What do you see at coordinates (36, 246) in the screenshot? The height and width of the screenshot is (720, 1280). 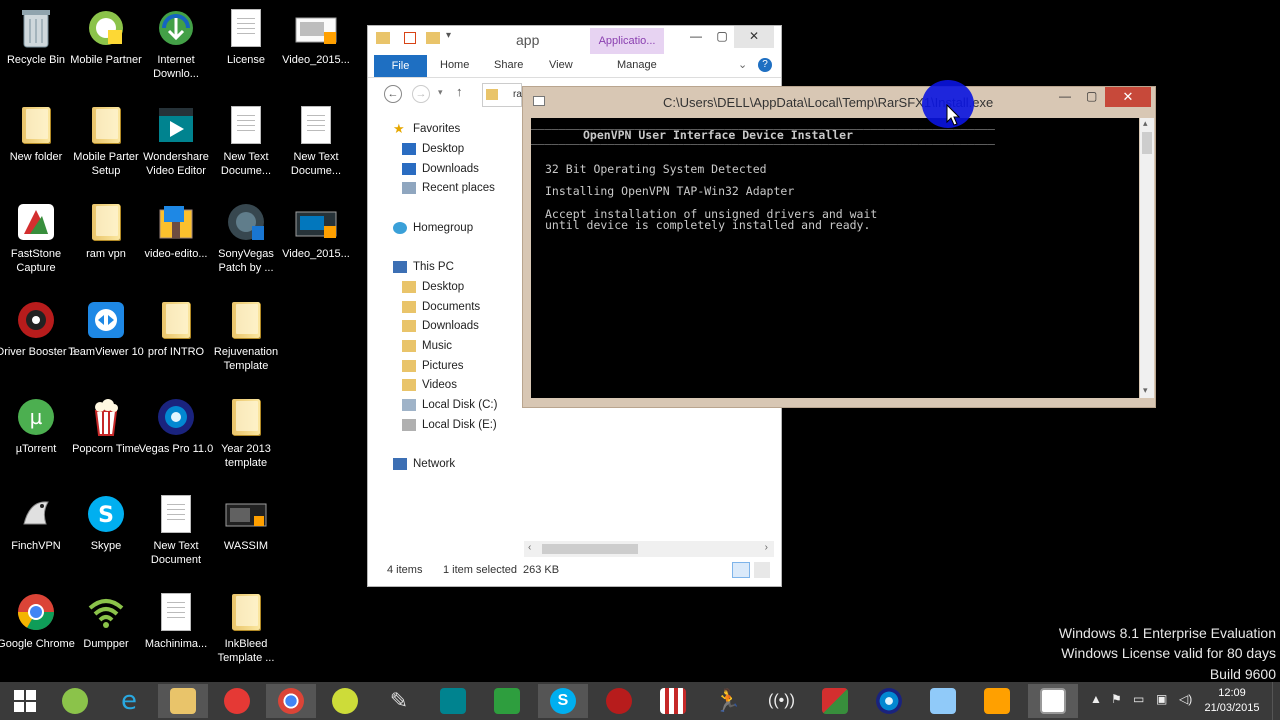 I see `desktop-icon-faststone: FastStone Capture` at bounding box center [36, 246].